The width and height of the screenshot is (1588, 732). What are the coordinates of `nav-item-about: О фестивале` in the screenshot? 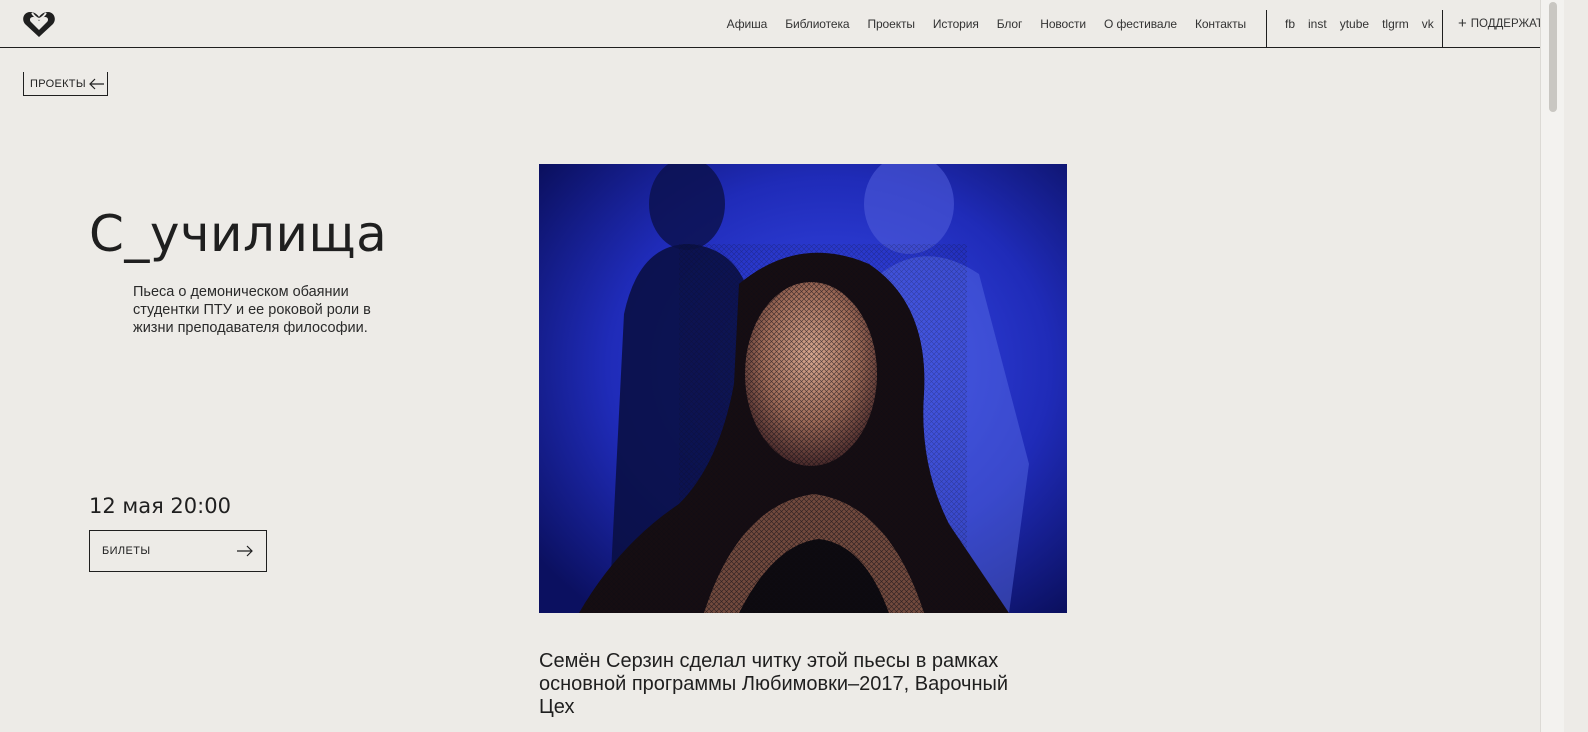 It's located at (1140, 24).